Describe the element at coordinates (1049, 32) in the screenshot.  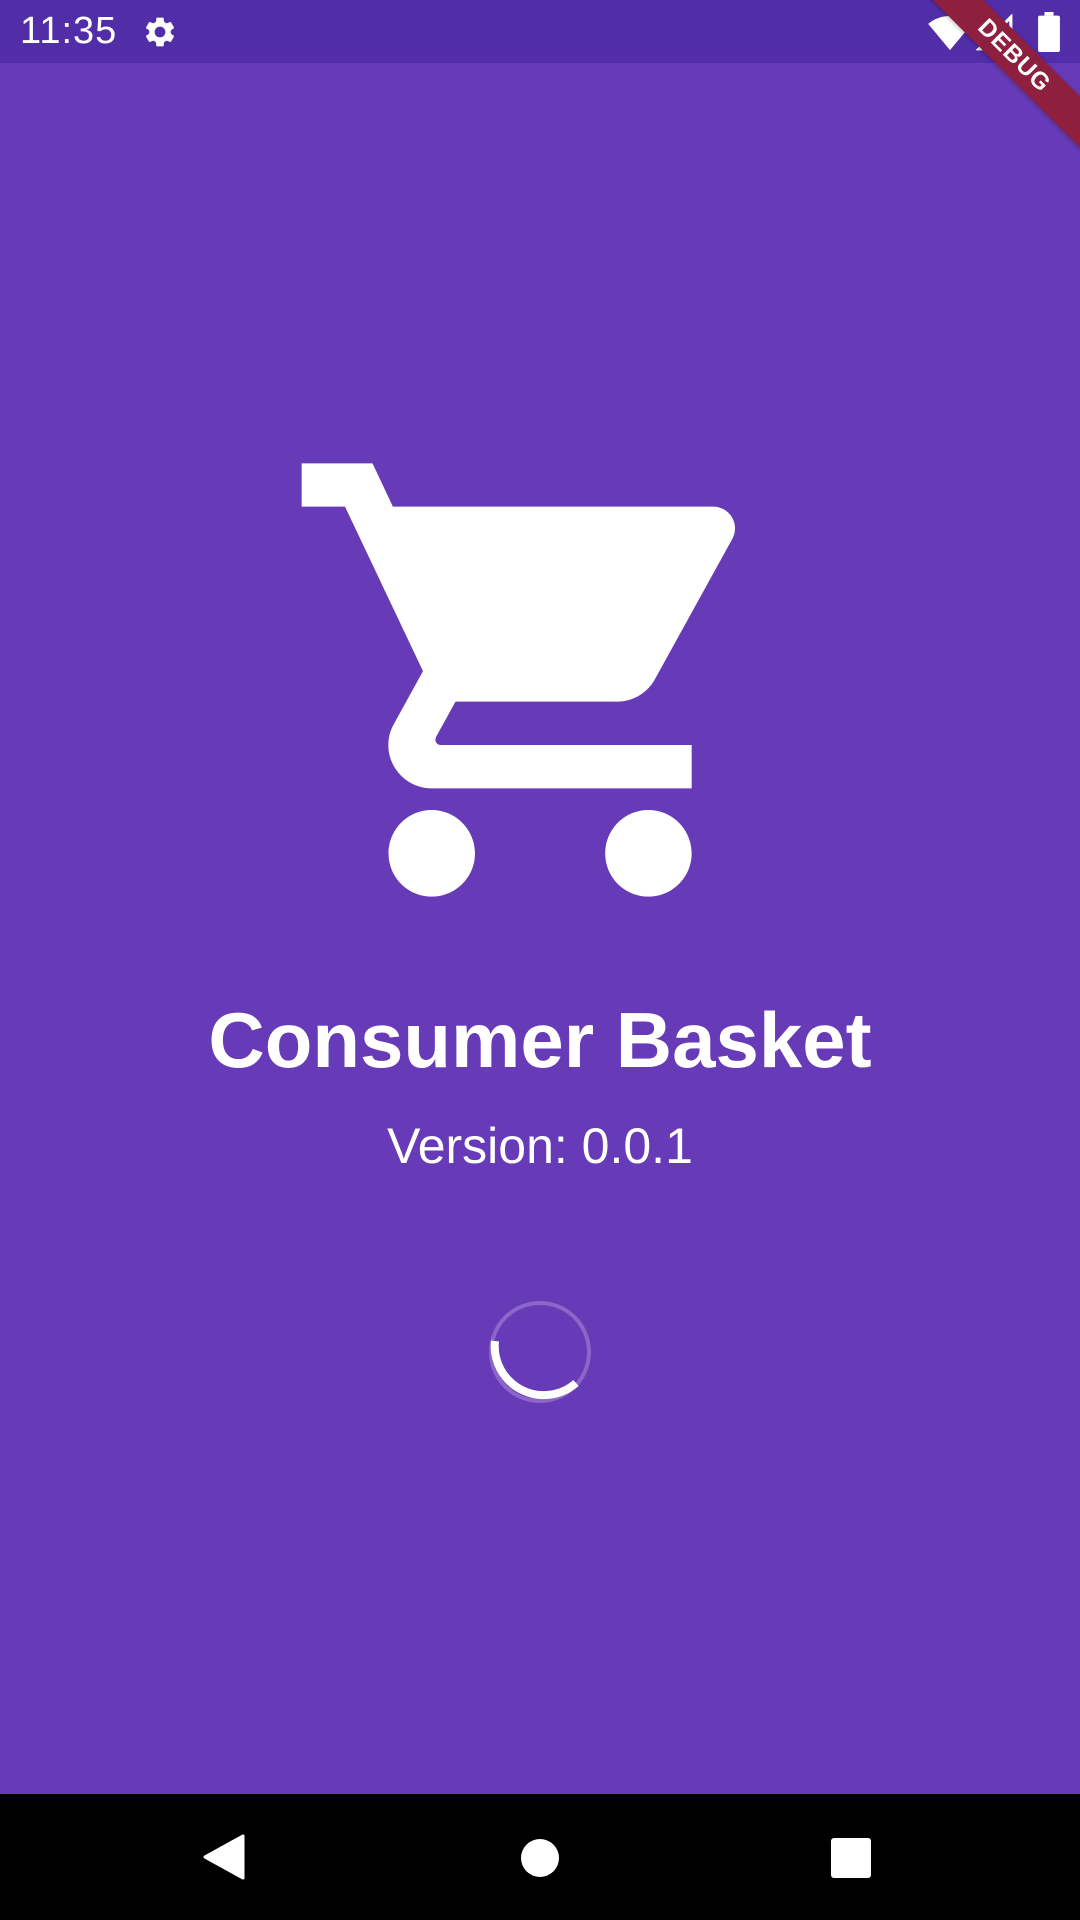
I see `battery-icon` at that location.